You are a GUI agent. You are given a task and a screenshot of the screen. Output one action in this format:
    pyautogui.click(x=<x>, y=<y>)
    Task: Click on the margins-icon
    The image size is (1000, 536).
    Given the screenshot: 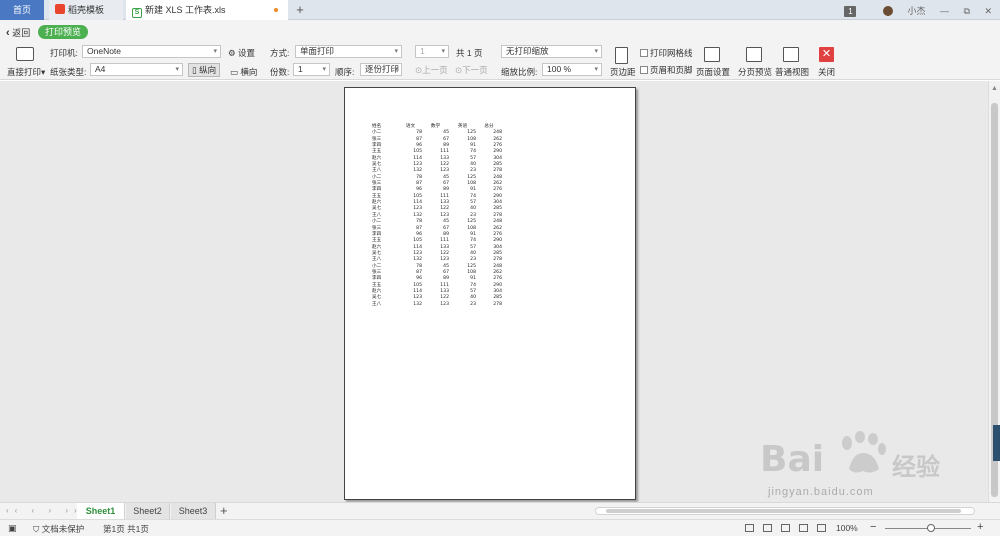 What is the action you would take?
    pyautogui.click(x=621, y=55)
    